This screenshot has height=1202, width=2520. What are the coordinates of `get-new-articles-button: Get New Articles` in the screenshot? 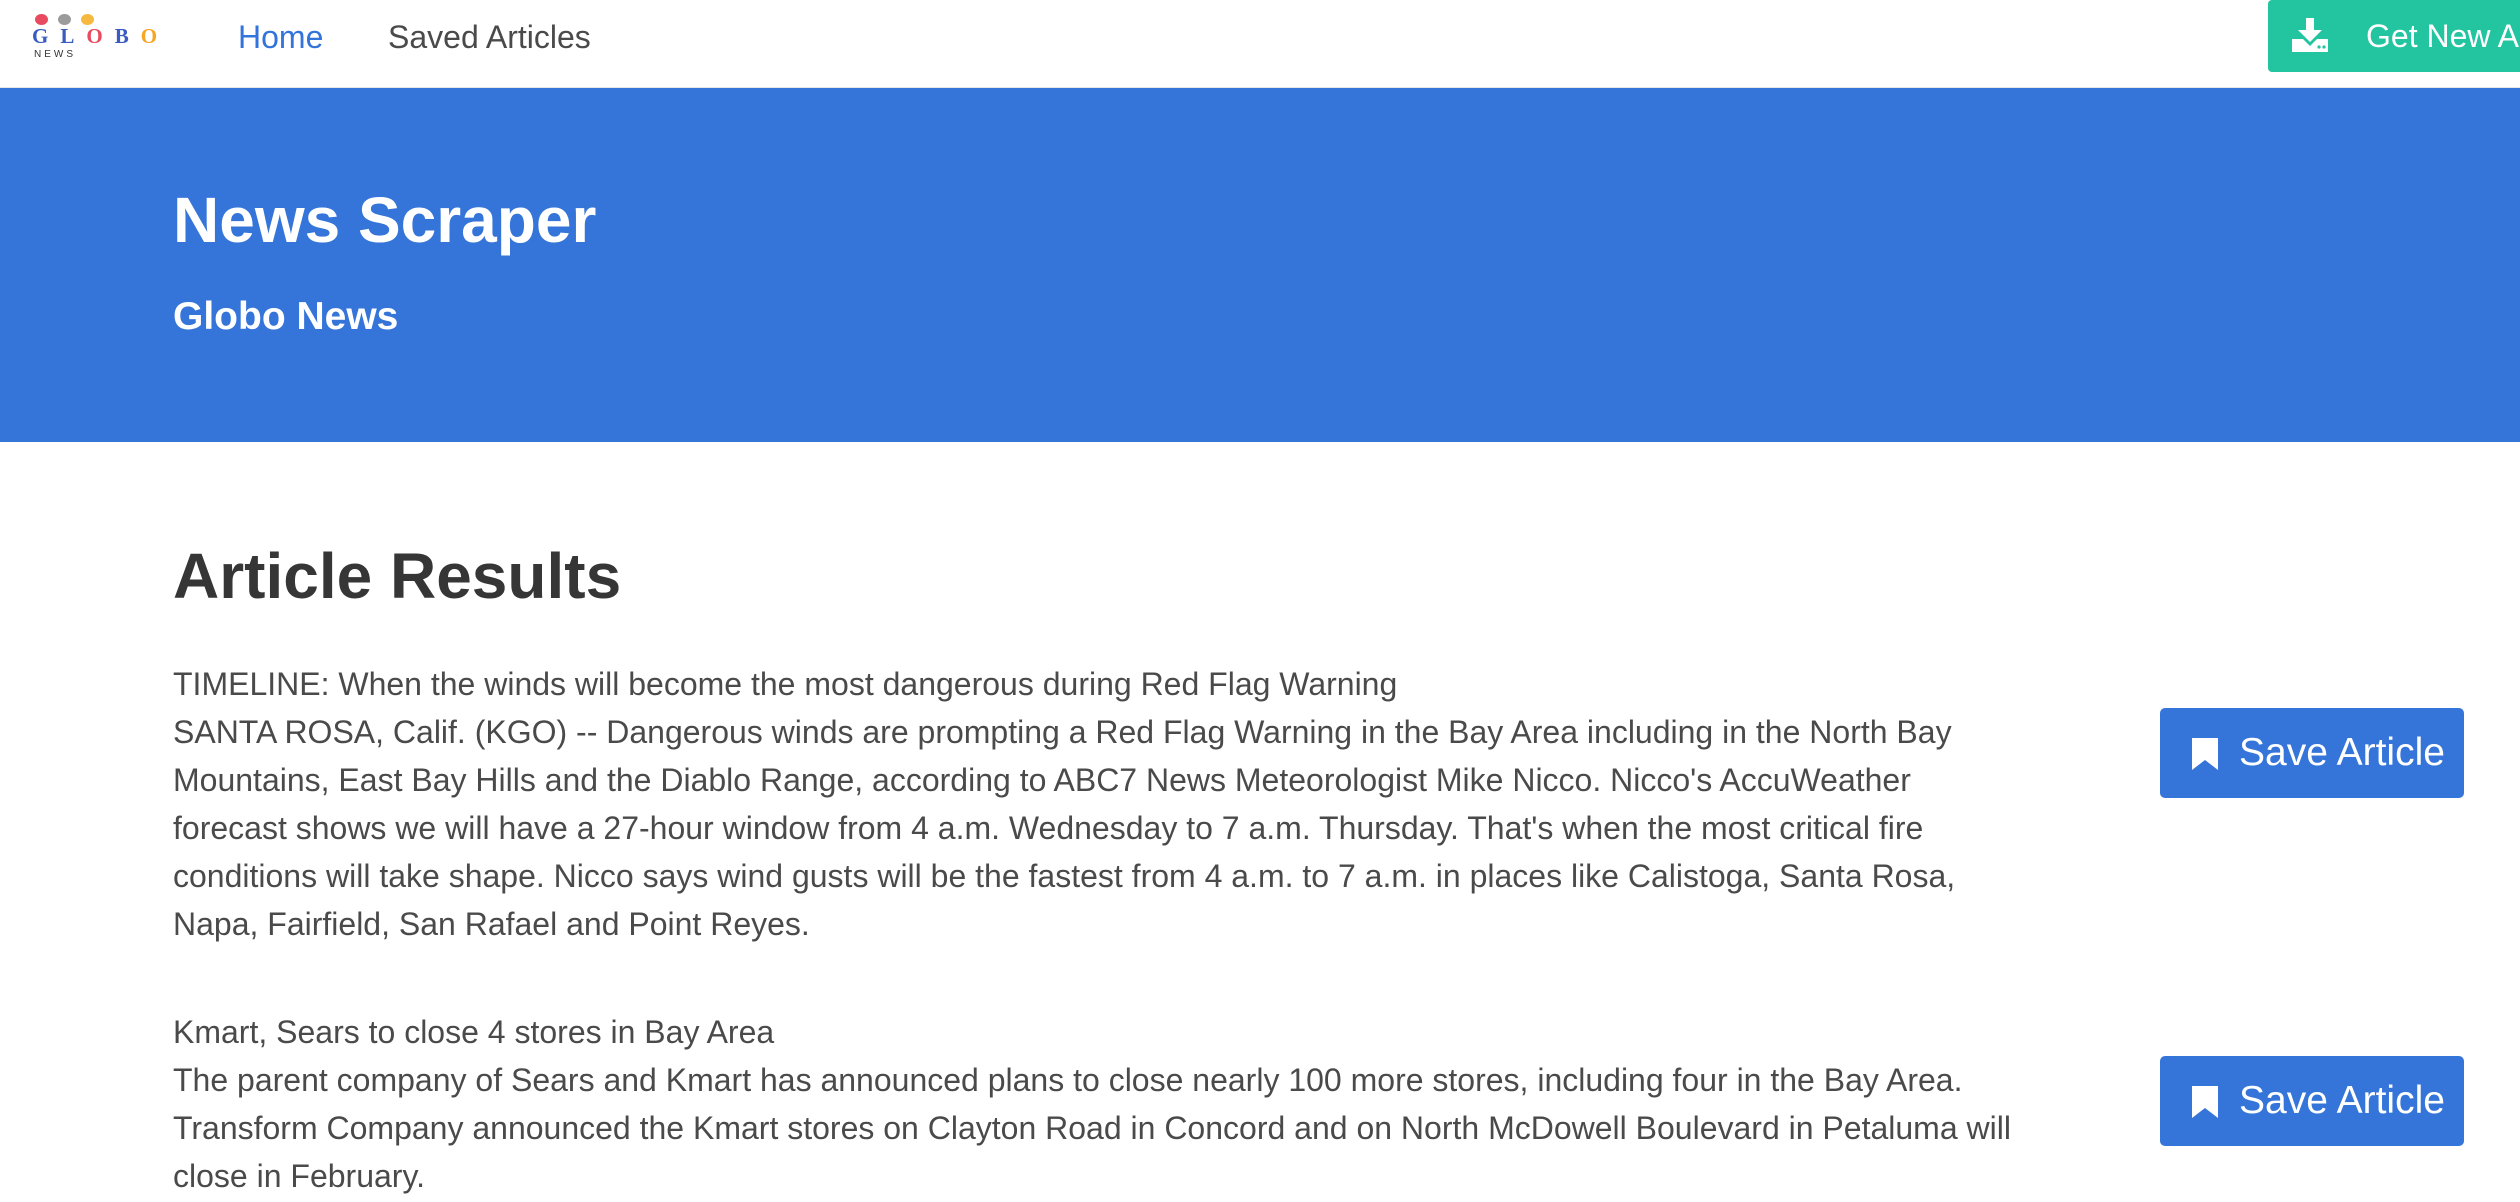 It's located at (2394, 36).